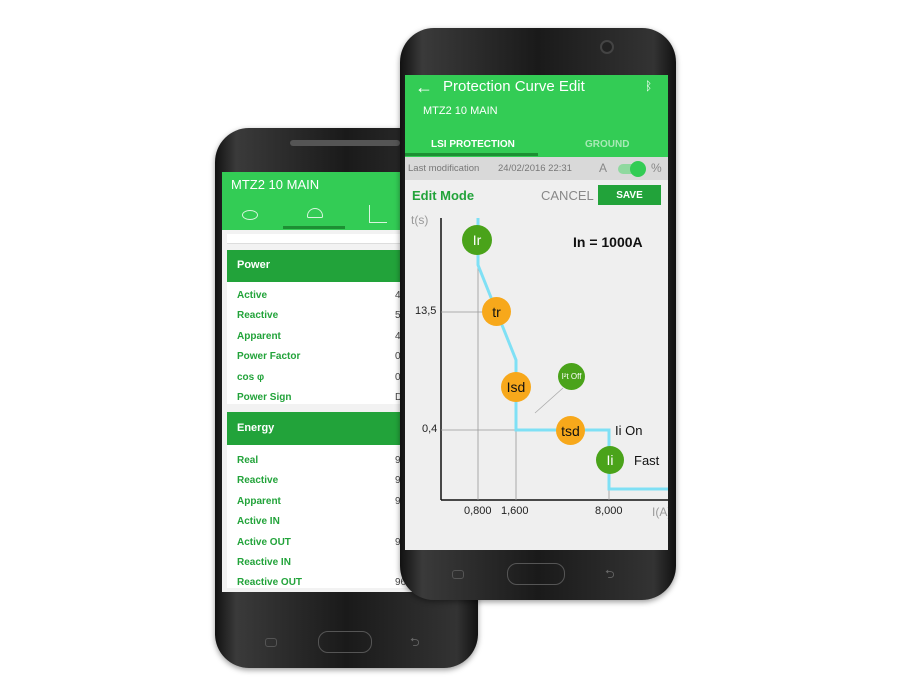 The image size is (900, 700). Describe the element at coordinates (660, 512) in the screenshot. I see `x-axis-label: I(A)` at that location.